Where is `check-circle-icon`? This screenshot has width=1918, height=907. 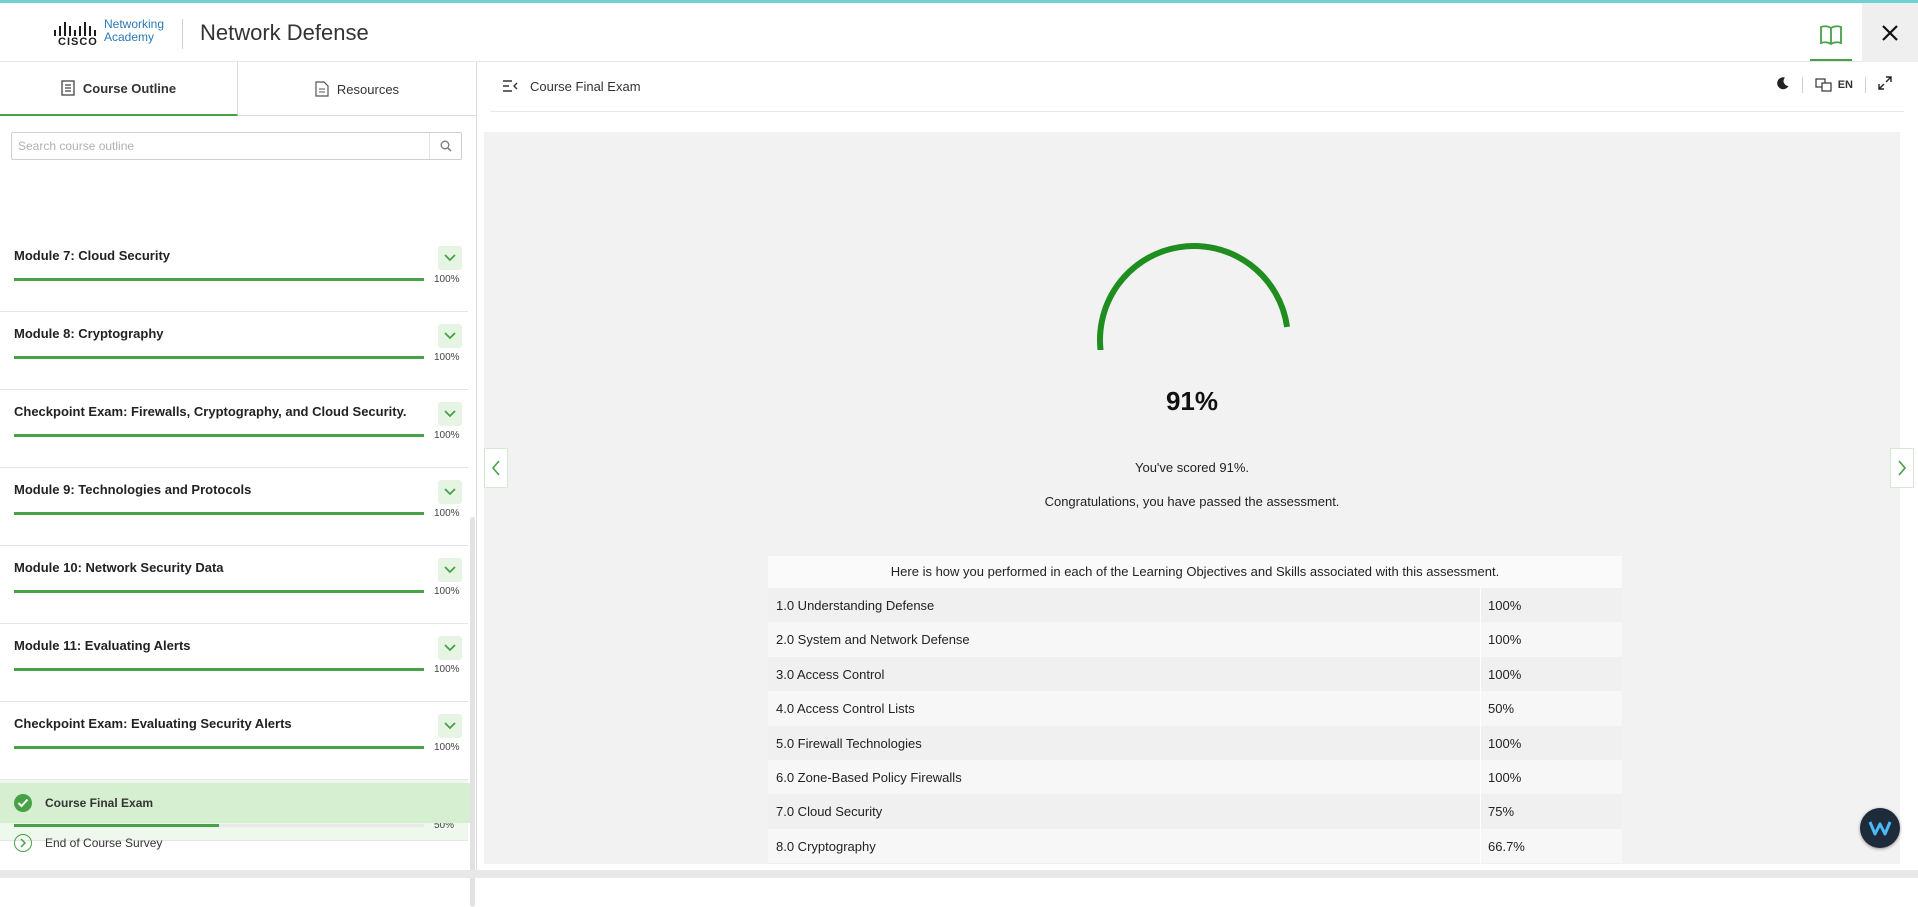 check-circle-icon is located at coordinates (23, 803).